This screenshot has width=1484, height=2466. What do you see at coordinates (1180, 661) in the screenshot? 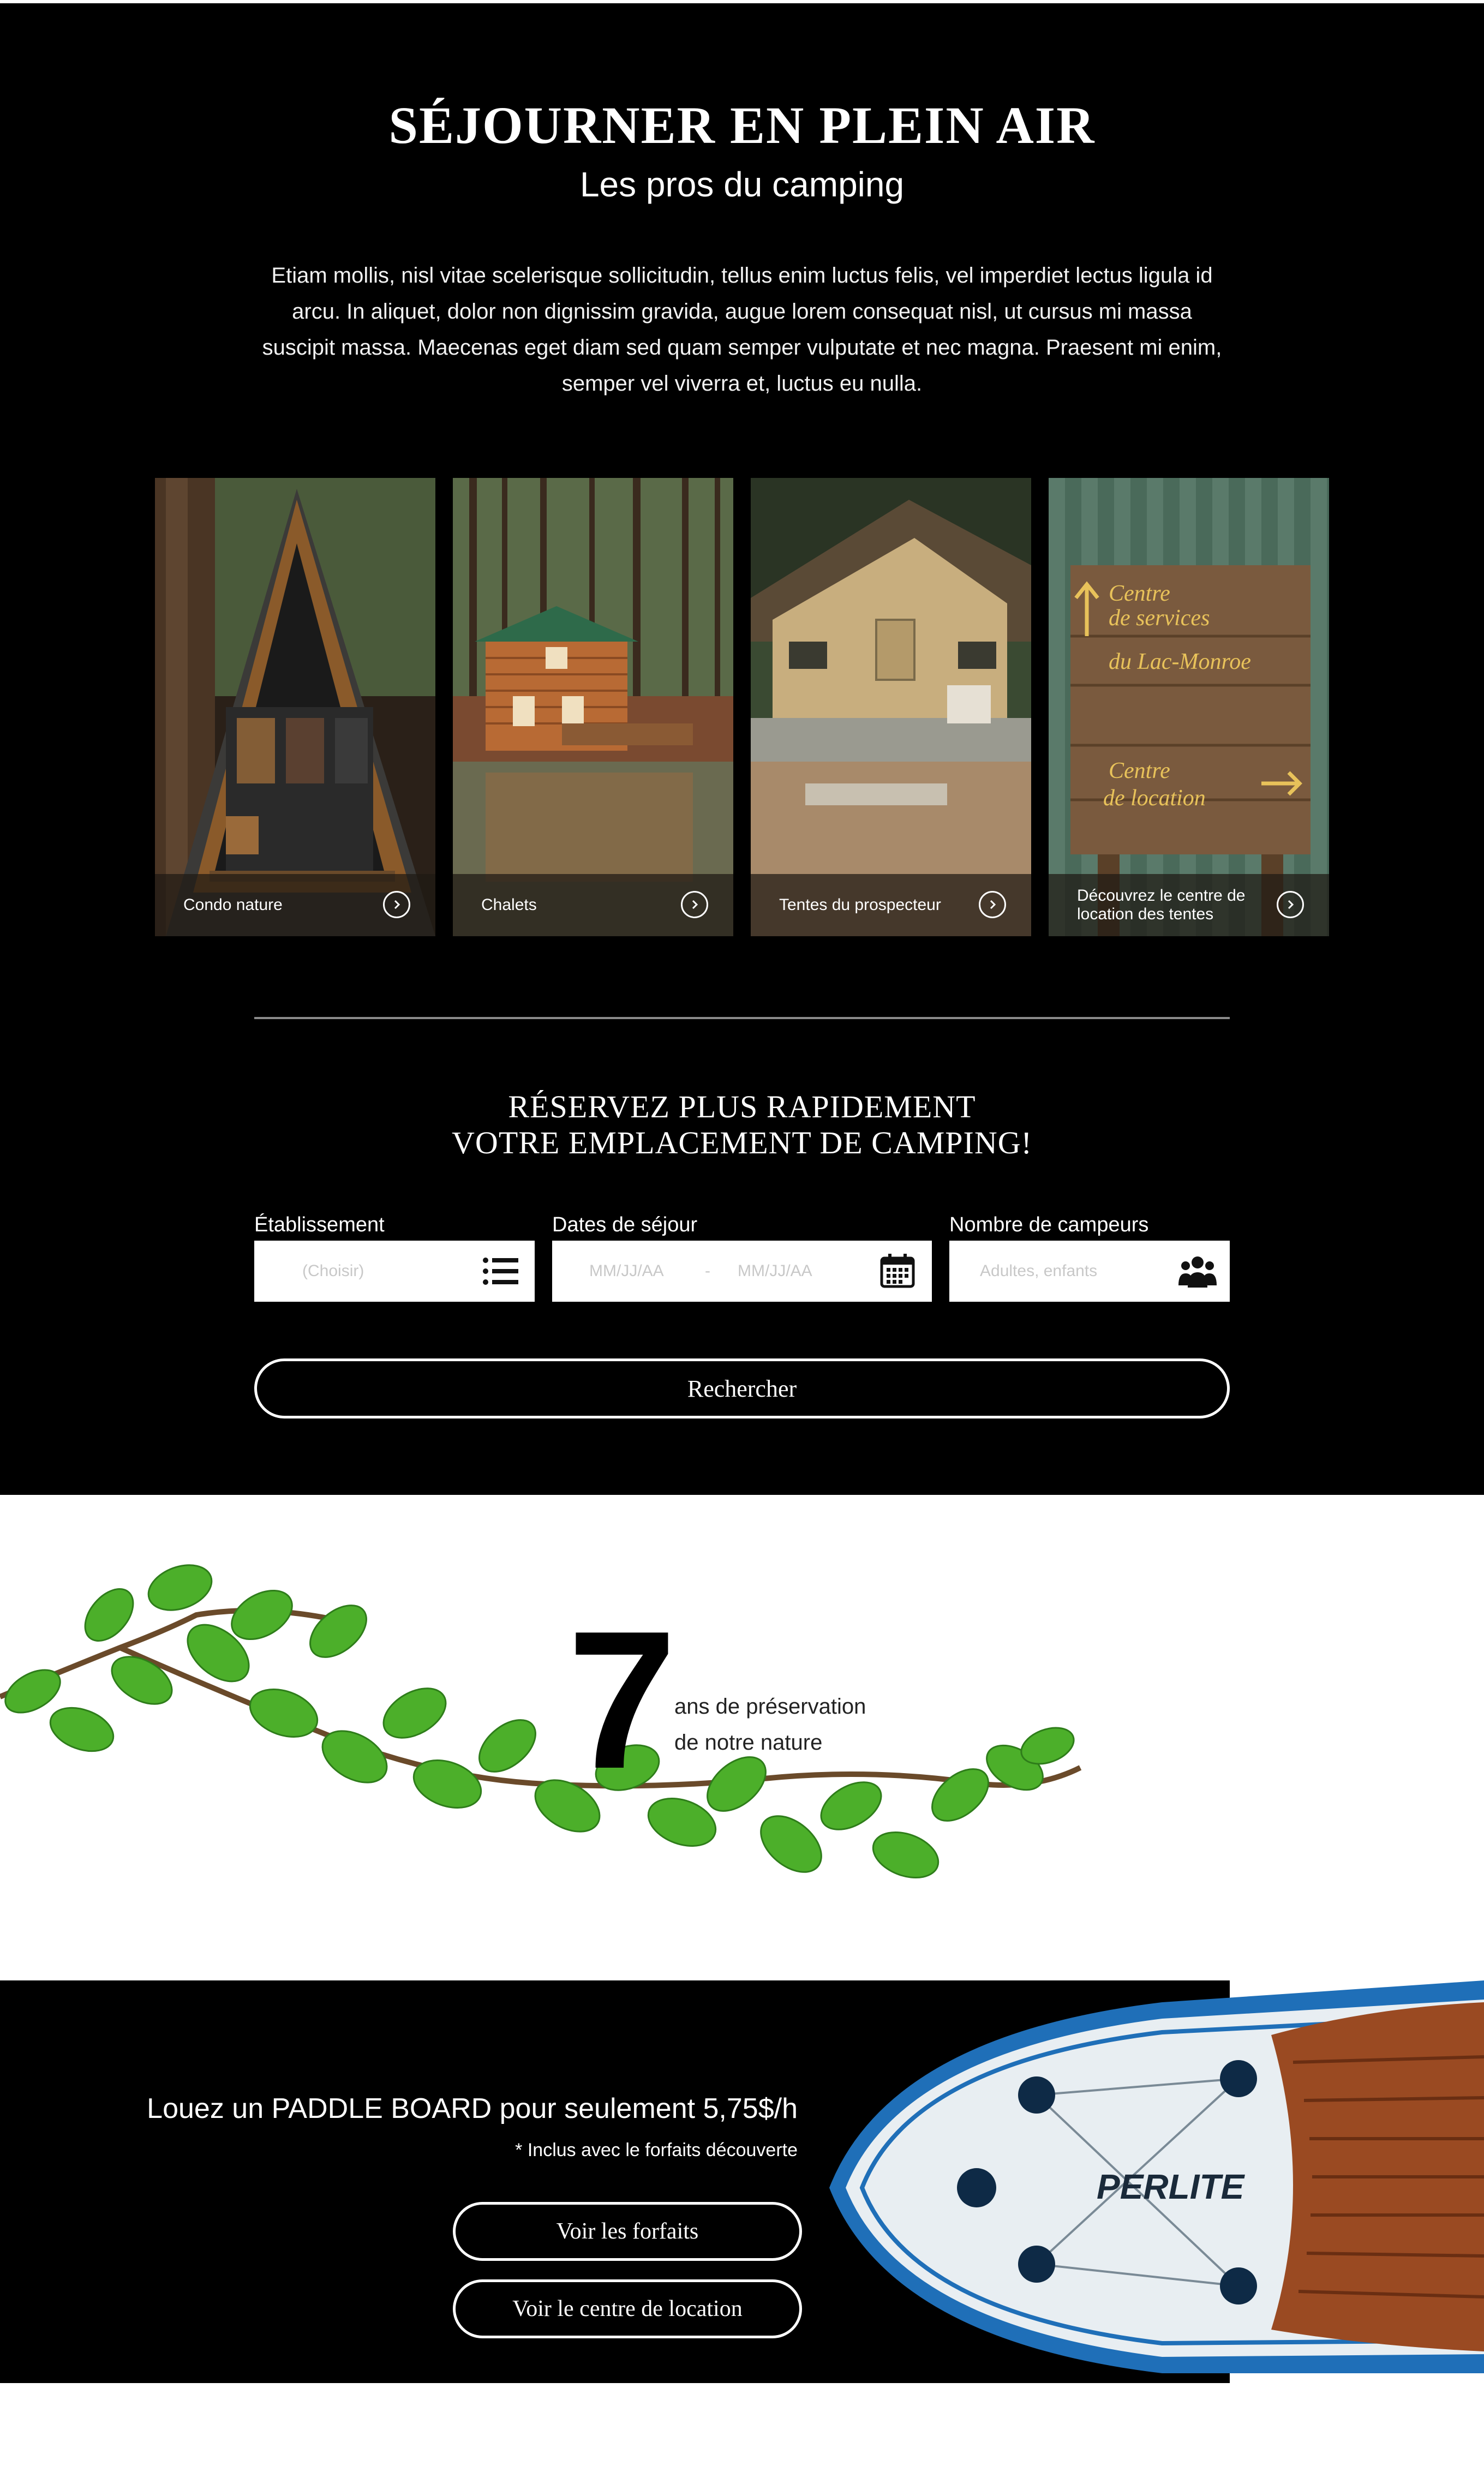
I see `sign-text: du Lac-Monroe` at bounding box center [1180, 661].